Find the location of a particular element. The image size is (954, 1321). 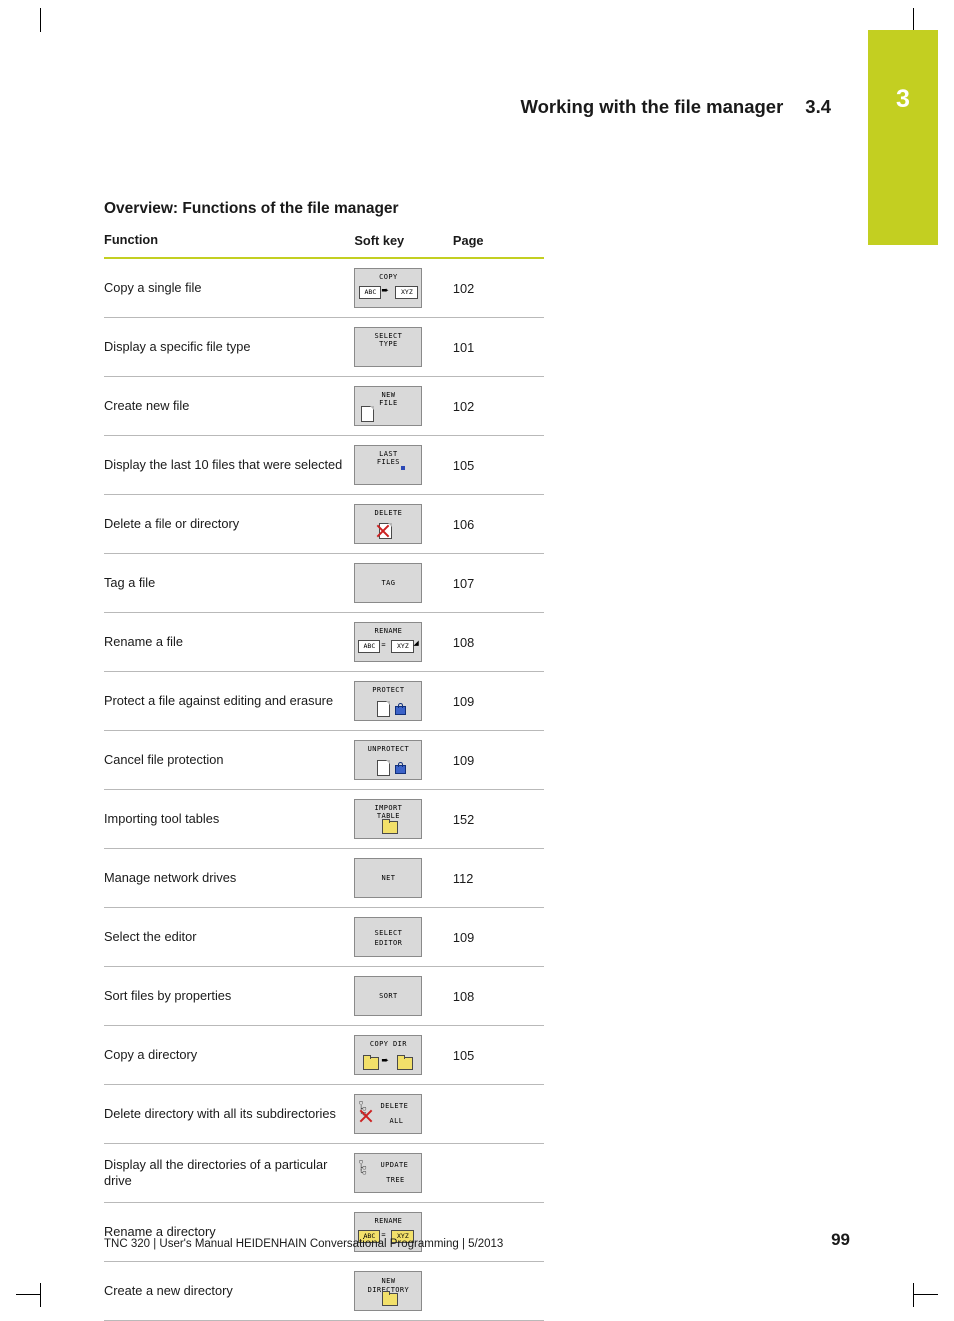

select-editor-softkey: SELECT EDITOR is located at coordinates (388, 937).